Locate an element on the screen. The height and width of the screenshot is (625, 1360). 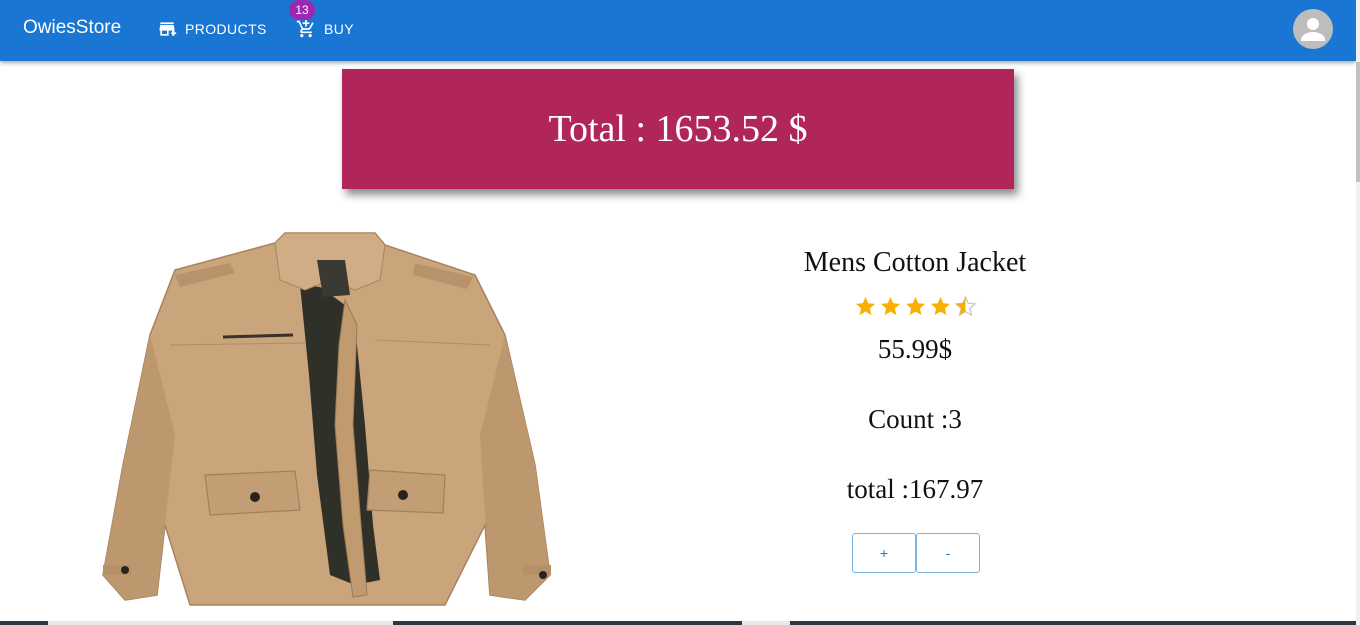
cart-total-banner: Total : 1653.52 $ is located at coordinates (678, 129).